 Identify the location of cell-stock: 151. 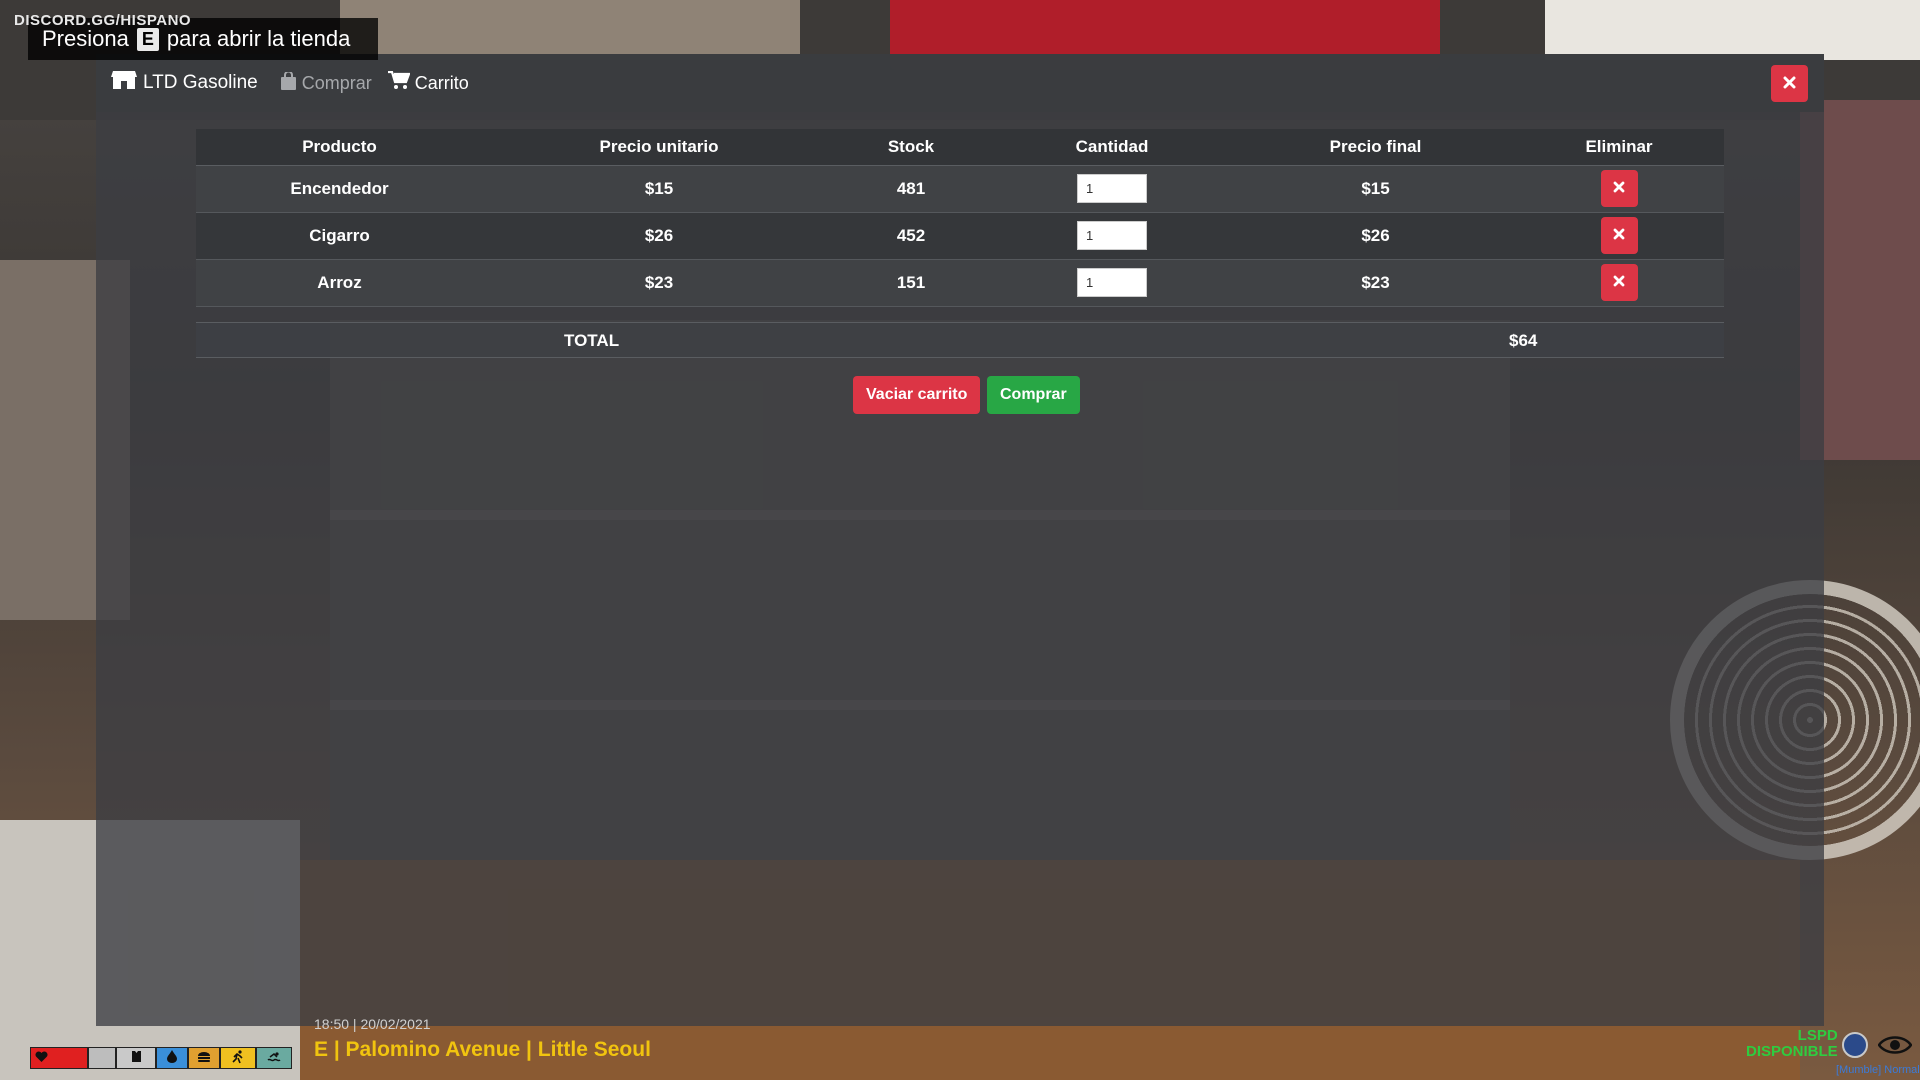
(911, 283).